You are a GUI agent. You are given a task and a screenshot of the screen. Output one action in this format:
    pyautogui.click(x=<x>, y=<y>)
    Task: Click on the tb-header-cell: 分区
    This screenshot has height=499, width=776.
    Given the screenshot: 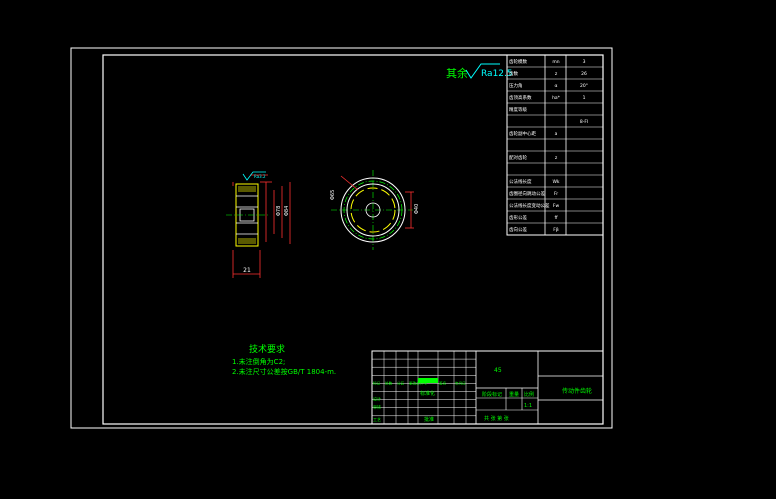 What is the action you would take?
    pyautogui.click(x=401, y=383)
    